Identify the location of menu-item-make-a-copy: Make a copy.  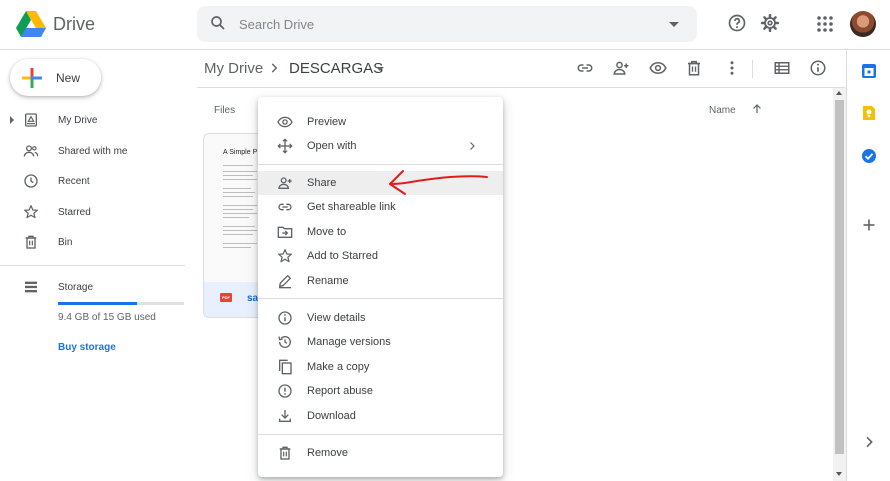
(380, 367).